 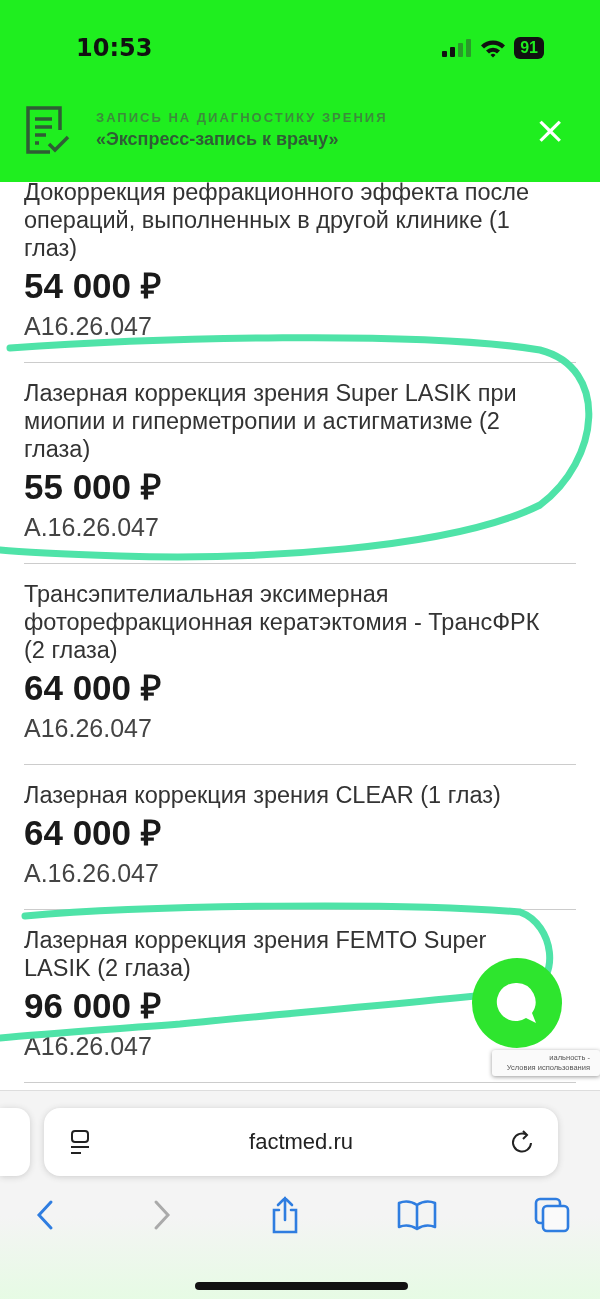 I want to click on status-time: 10:53, so click(x=114, y=48).